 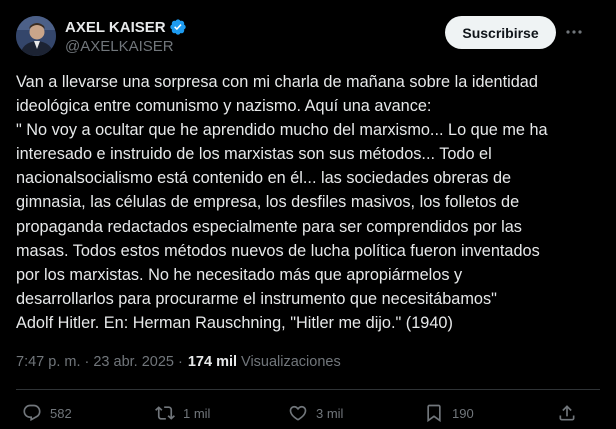 What do you see at coordinates (212, 362) in the screenshot?
I see `views-count: 174 mil` at bounding box center [212, 362].